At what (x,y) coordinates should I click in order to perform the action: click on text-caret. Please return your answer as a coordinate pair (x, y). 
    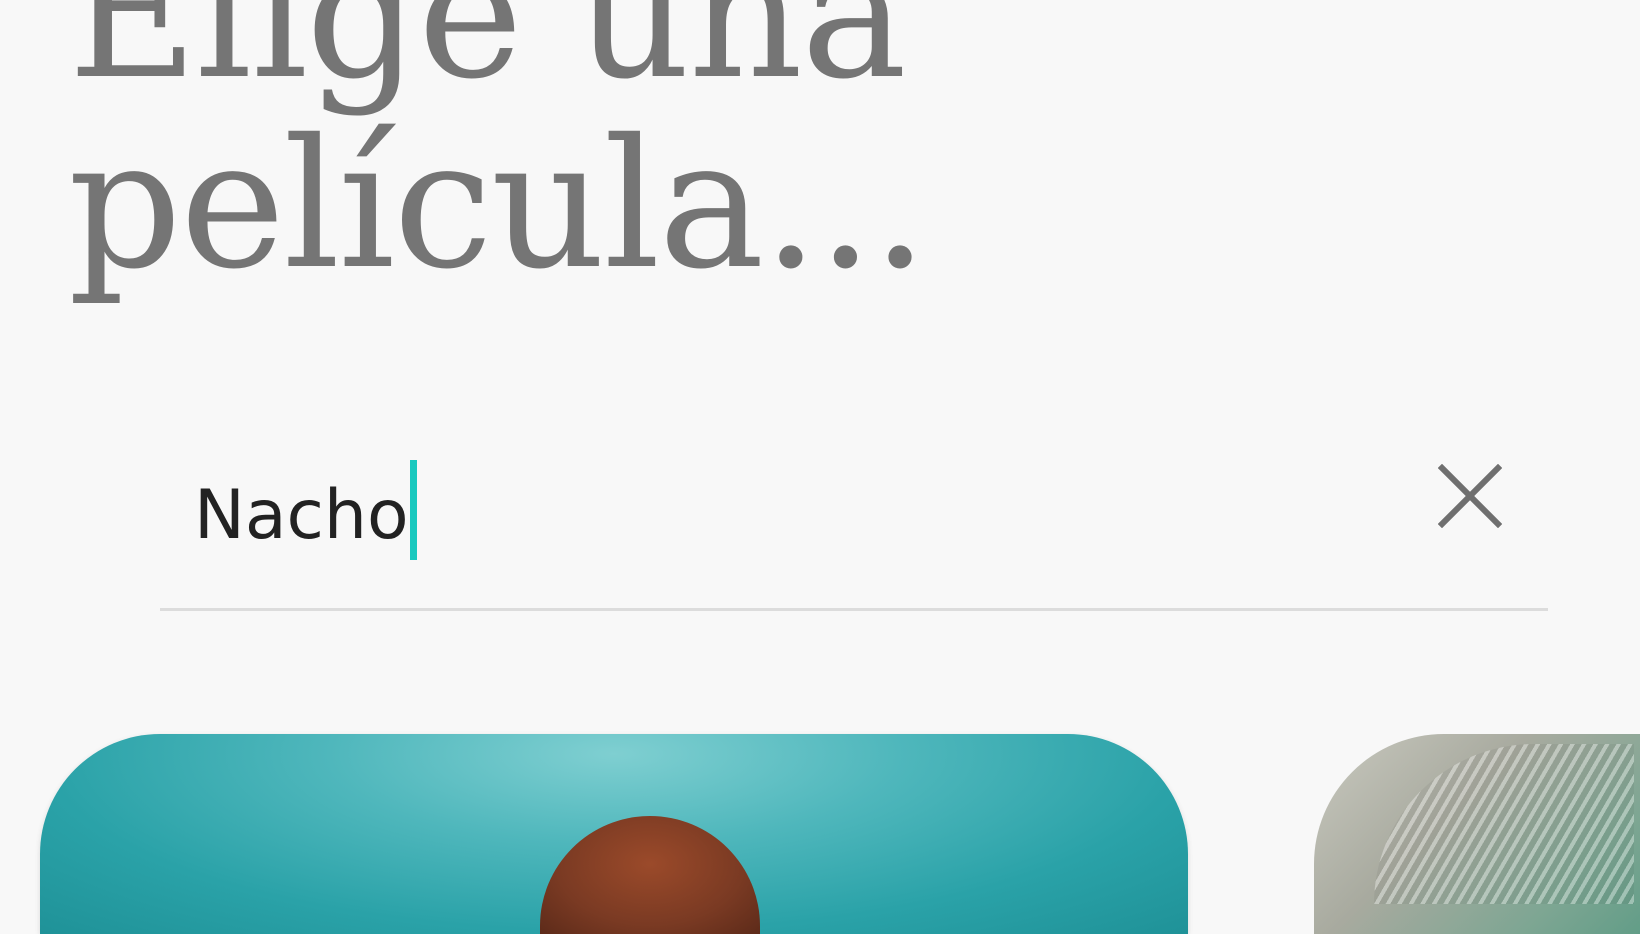
    Looking at the image, I should click on (413, 510).